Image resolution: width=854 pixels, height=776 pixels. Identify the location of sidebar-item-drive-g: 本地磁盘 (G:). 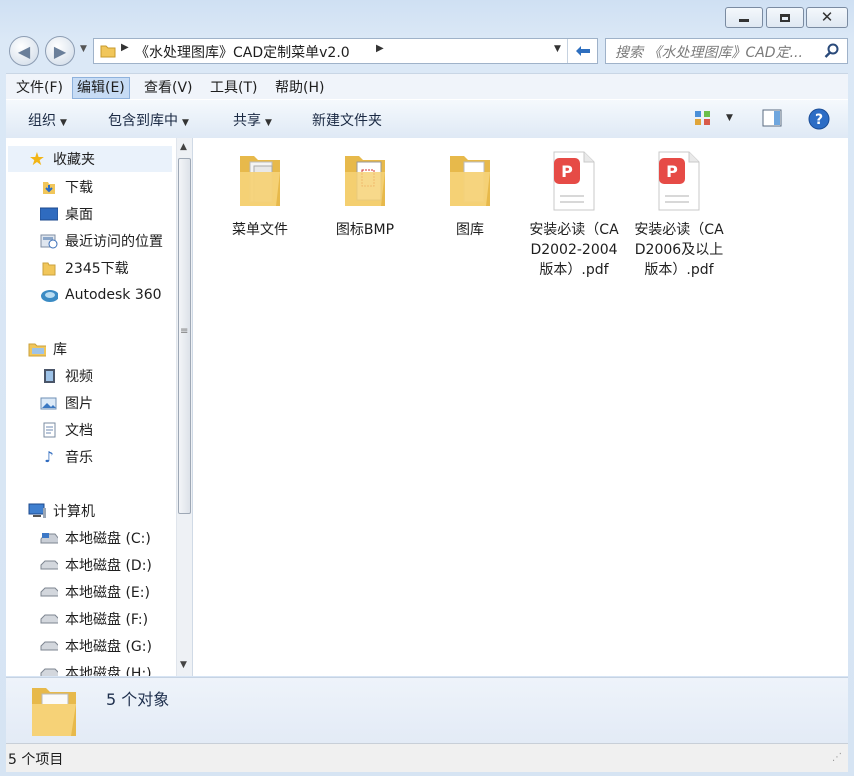
(116, 646).